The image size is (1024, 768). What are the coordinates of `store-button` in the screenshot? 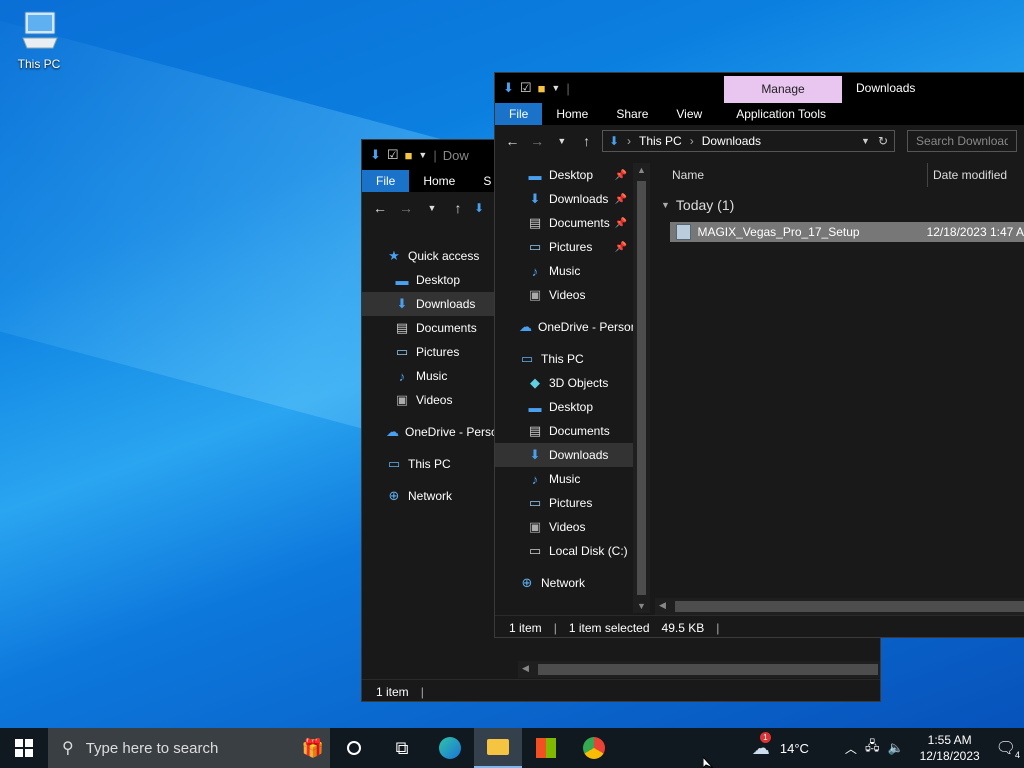 It's located at (546, 748).